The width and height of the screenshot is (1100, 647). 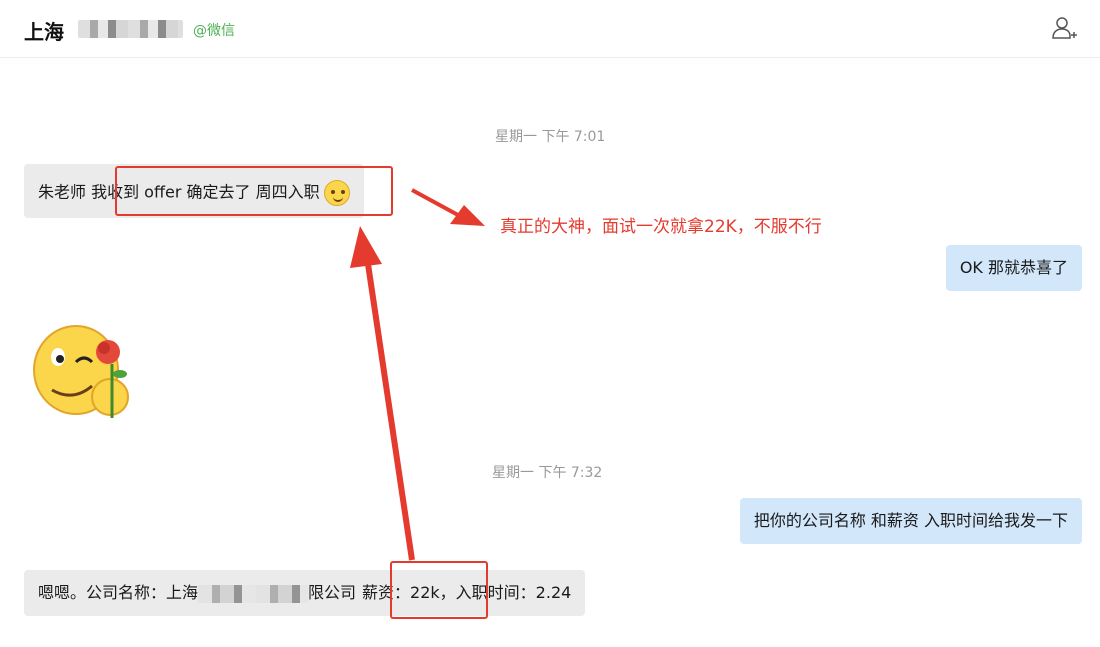 I want to click on blurred-contact-name, so click(x=130, y=29).